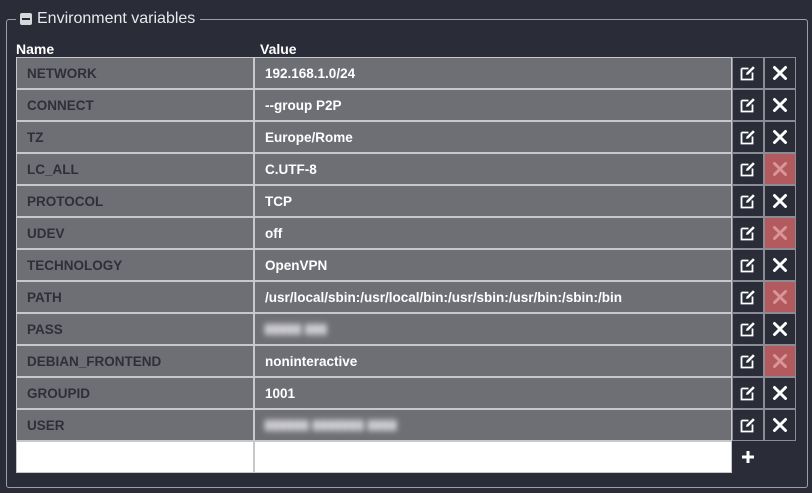  Describe the element at coordinates (135, 425) in the screenshot. I see `variable-name-cell: USER` at that location.